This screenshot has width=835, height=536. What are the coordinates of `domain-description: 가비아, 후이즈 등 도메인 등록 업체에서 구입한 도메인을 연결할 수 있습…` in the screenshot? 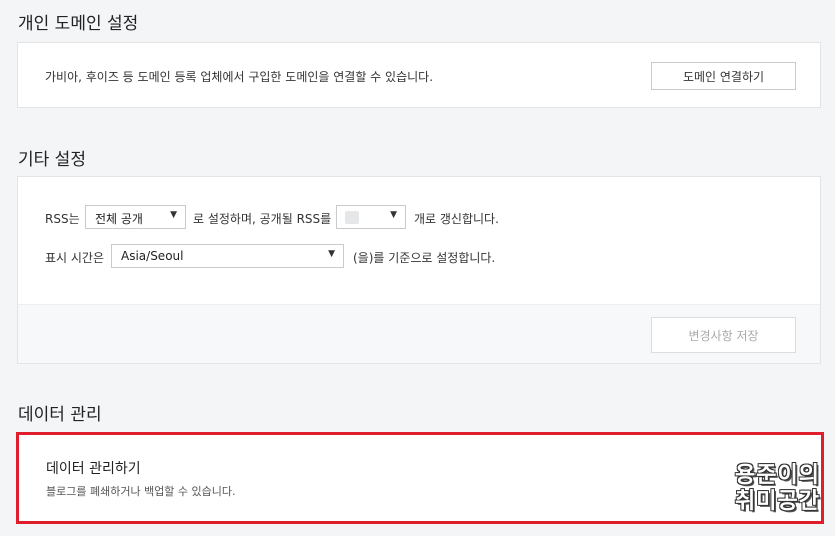 It's located at (239, 77).